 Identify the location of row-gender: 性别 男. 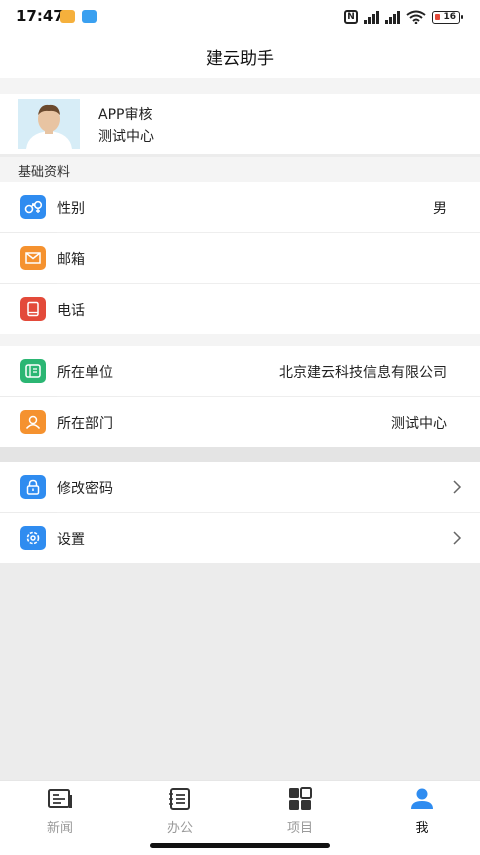
(240, 207).